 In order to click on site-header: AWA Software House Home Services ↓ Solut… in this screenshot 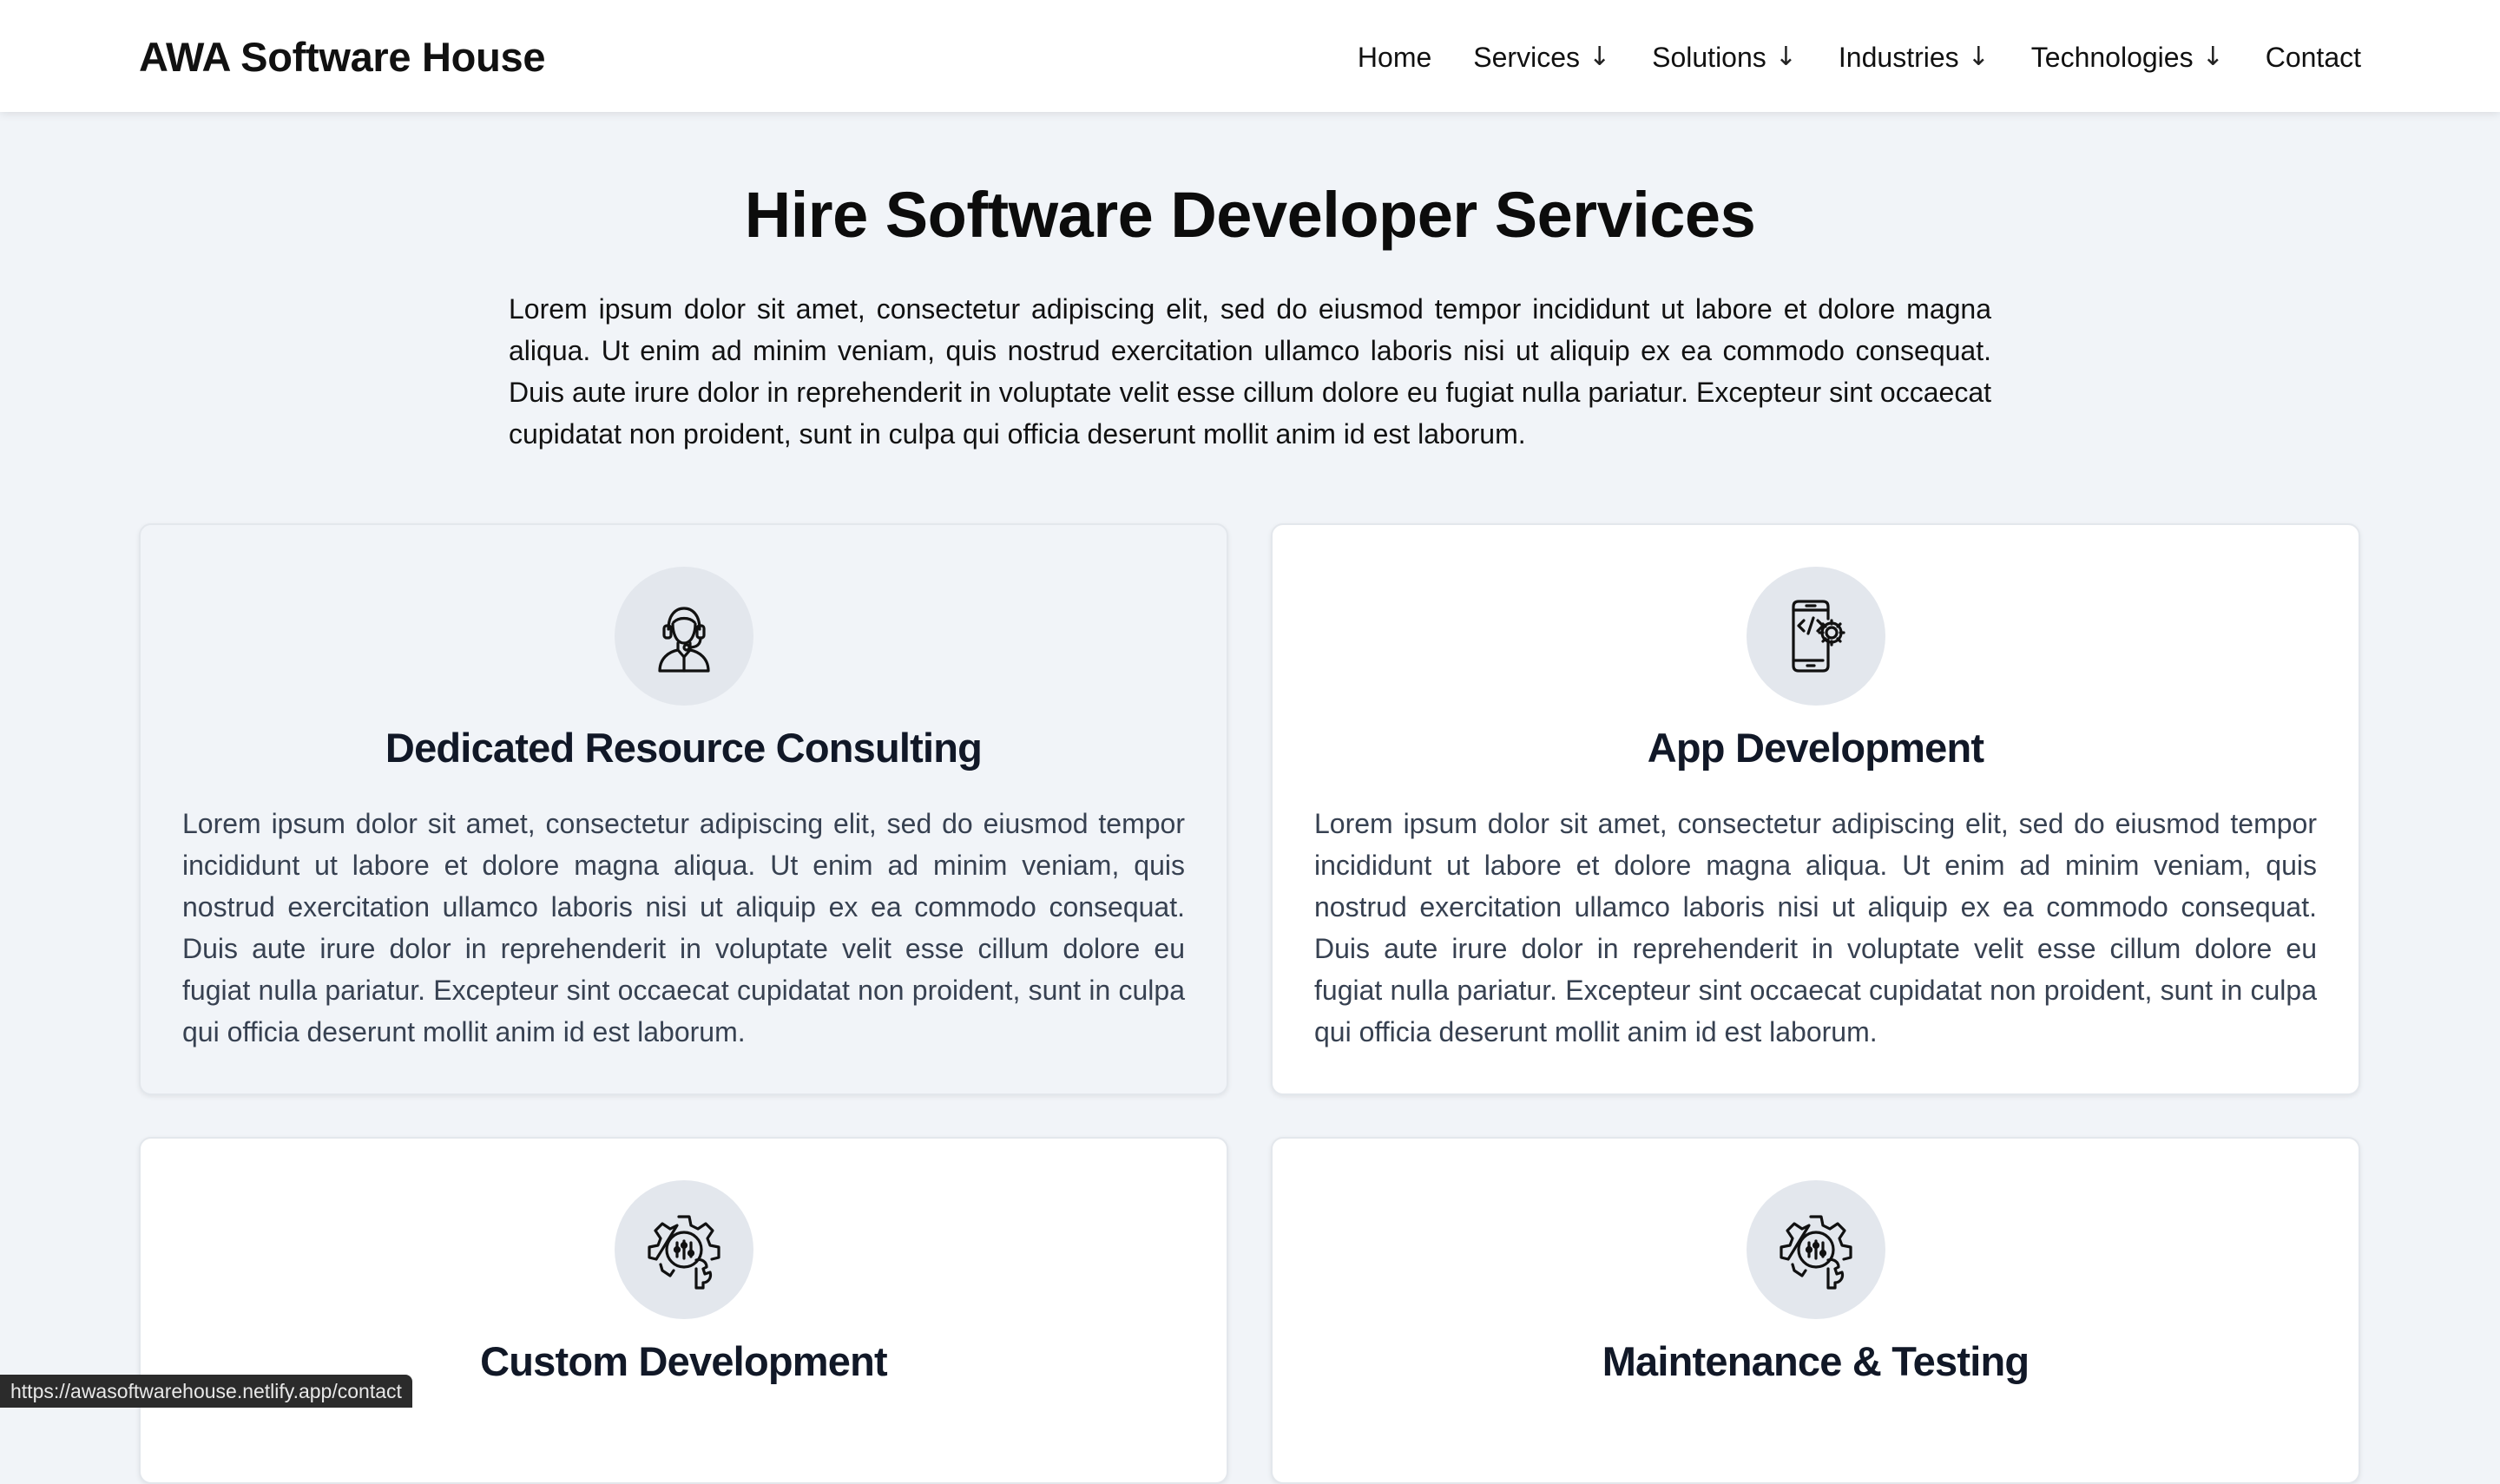, I will do `click(1250, 56)`.